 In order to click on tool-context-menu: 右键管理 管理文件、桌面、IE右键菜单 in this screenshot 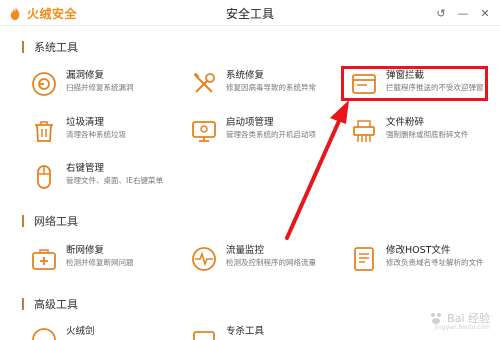, I will do `click(96, 177)`.